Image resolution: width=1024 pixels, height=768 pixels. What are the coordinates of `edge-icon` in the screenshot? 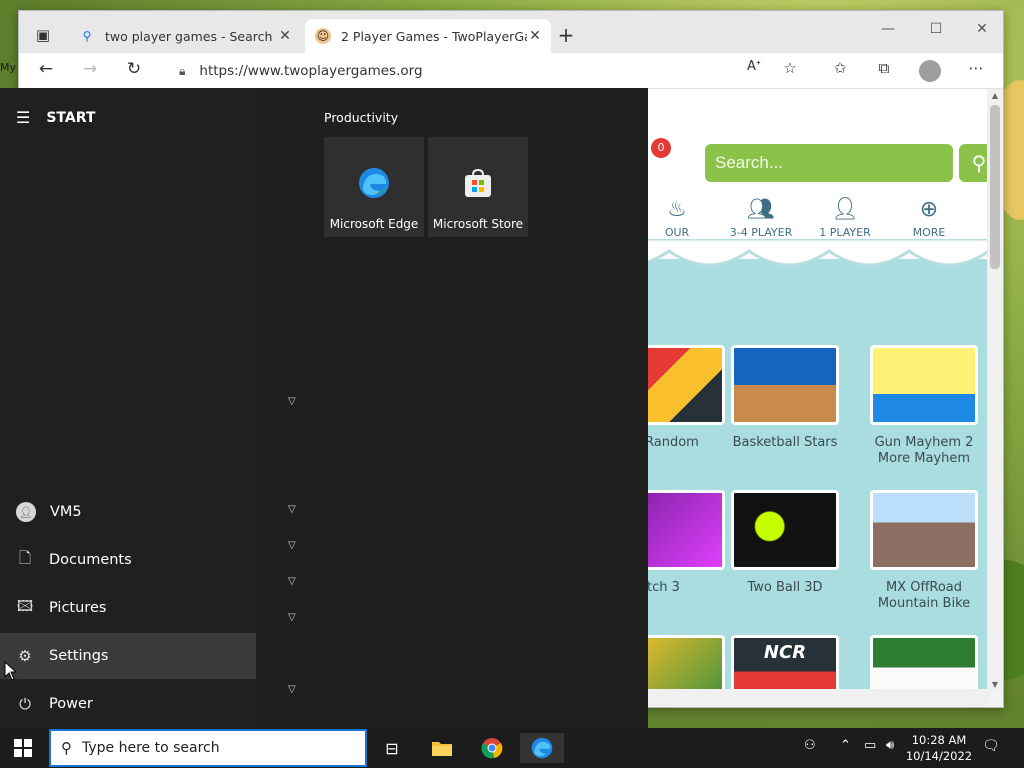 It's located at (374, 183).